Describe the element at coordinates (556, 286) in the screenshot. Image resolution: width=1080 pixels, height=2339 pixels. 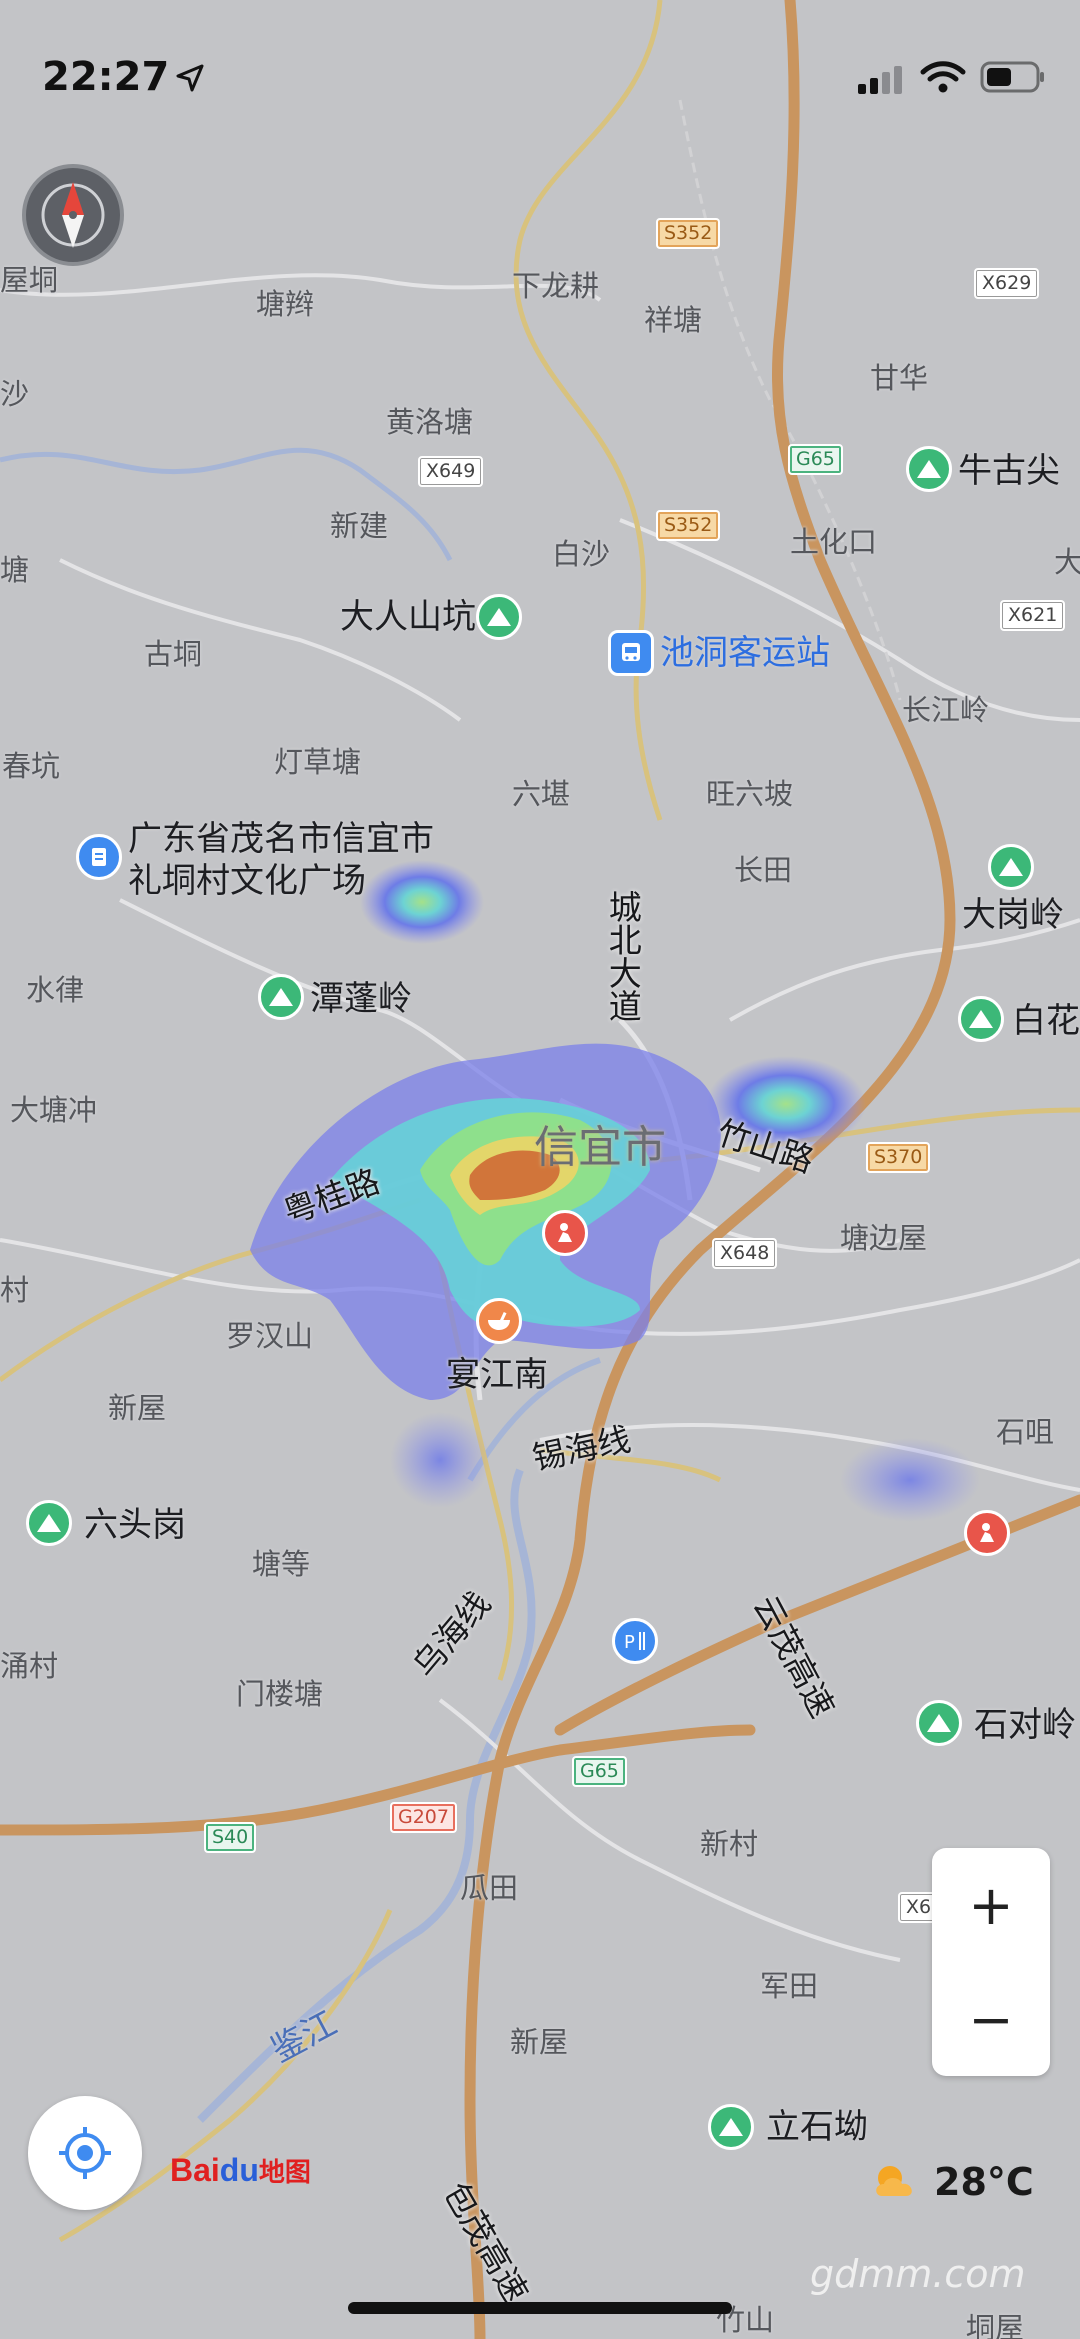
I see `place-label: 下龙耕` at that location.